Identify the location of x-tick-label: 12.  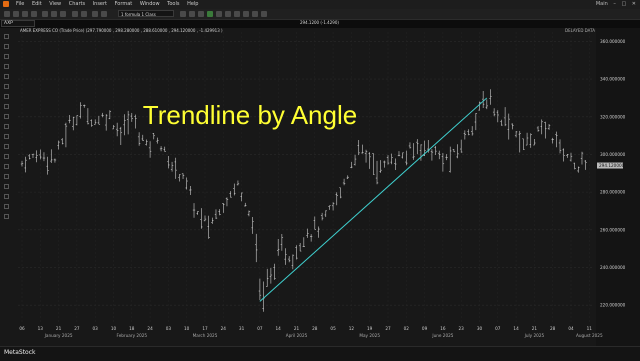
(352, 328).